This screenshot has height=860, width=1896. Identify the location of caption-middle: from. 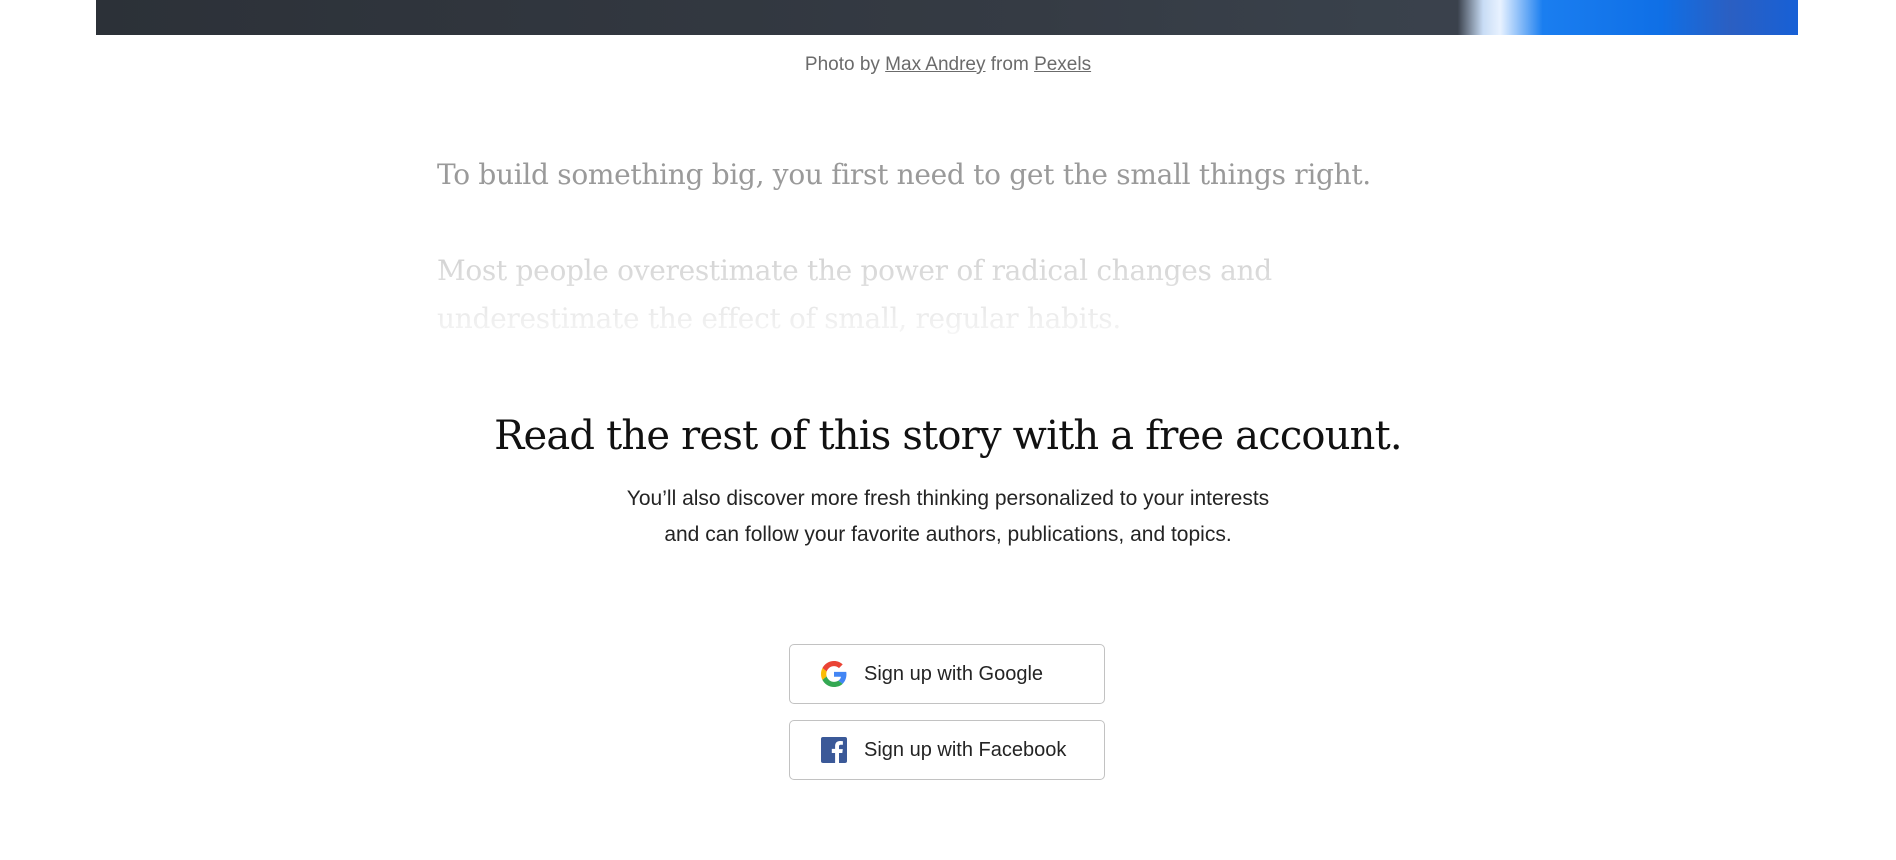
(1009, 64).